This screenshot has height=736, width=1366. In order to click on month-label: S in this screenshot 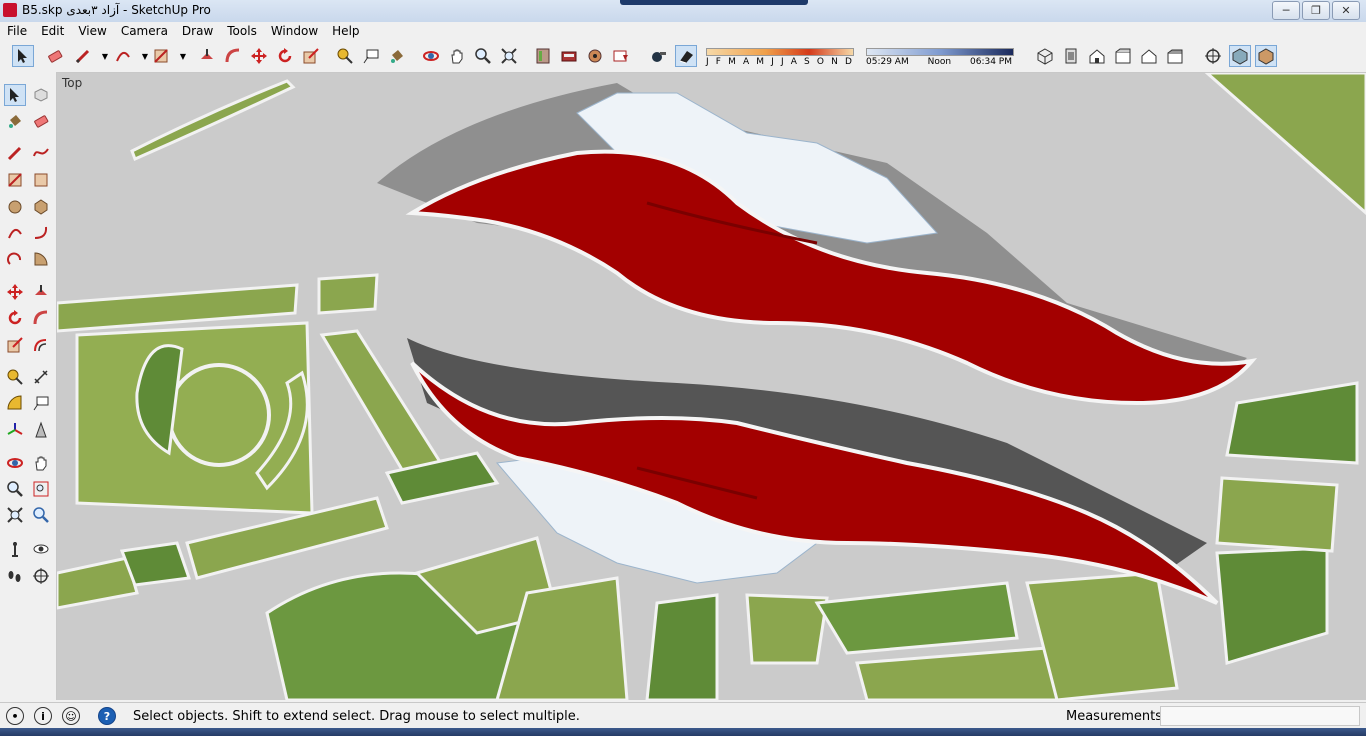, I will do `click(807, 62)`.